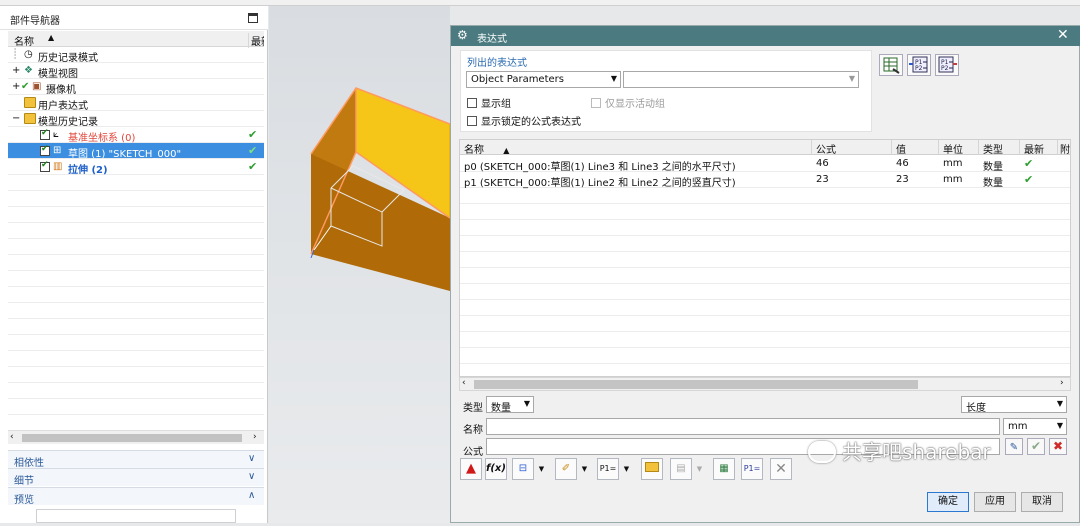 This screenshot has width=1080, height=526. Describe the element at coordinates (56, 134) in the screenshot. I see `datum-csys-icon: ⟀` at that location.